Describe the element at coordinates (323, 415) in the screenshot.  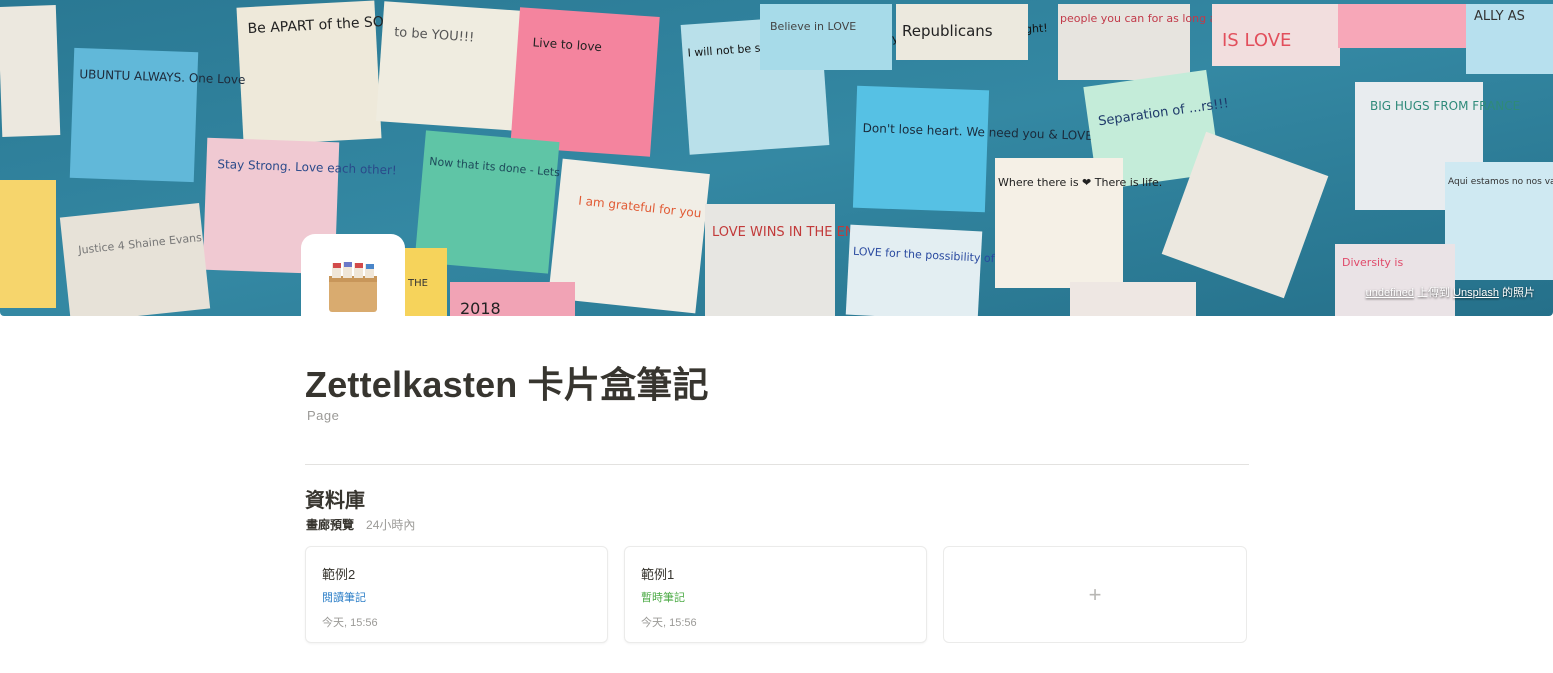
I see `page-subtitle: Page` at that location.